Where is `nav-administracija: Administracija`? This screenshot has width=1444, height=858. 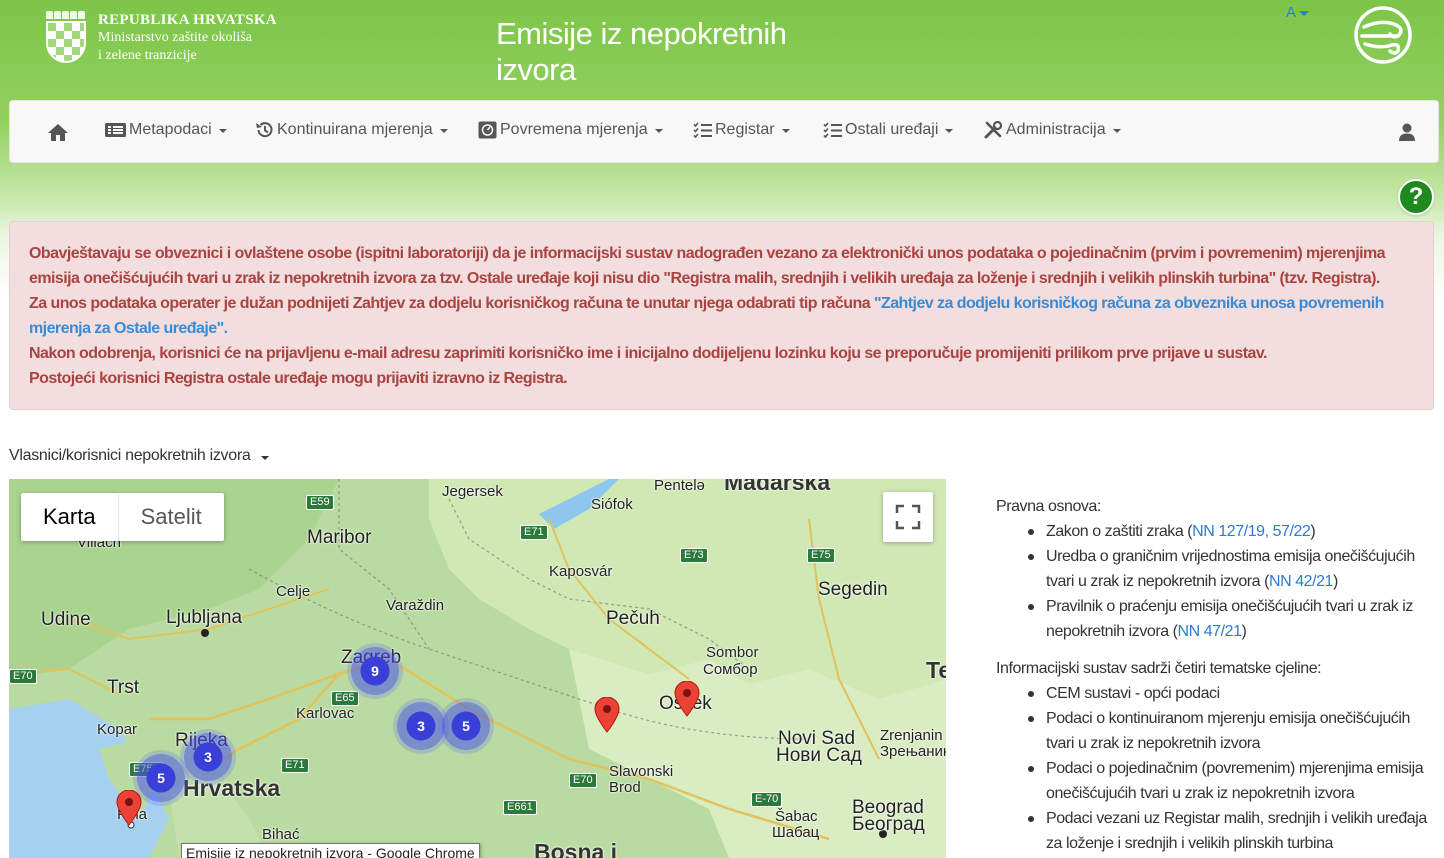 nav-administracija: Administracija is located at coordinates (1052, 130).